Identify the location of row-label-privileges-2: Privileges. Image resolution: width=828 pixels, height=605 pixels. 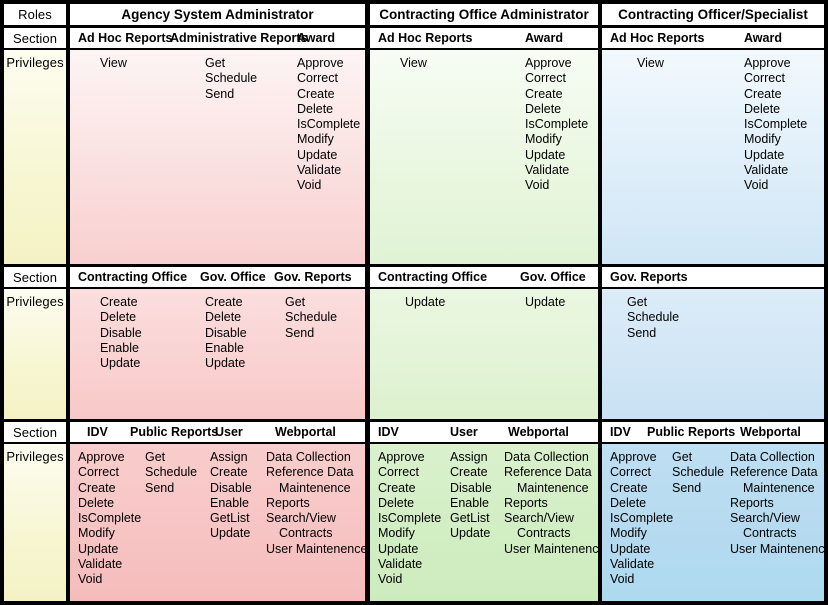
(35, 354).